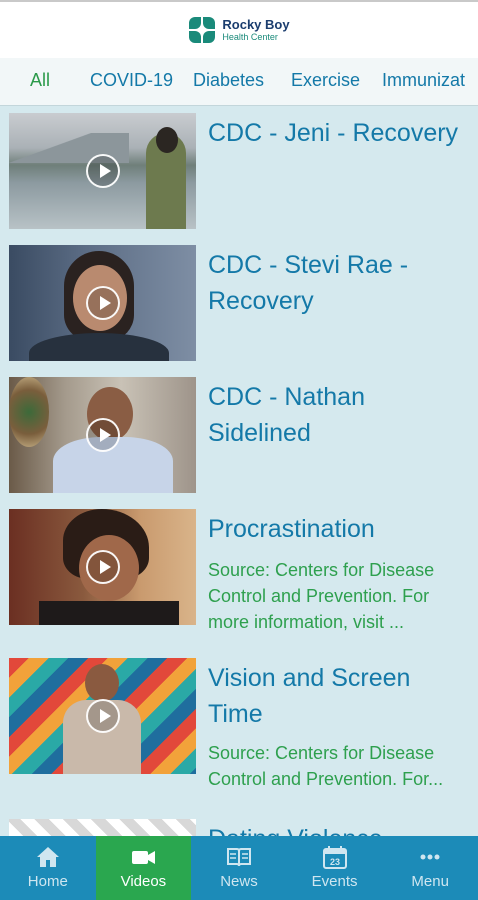 This screenshot has width=478, height=900. What do you see at coordinates (250, 37) in the screenshot?
I see `logo-line2: Health Center` at bounding box center [250, 37].